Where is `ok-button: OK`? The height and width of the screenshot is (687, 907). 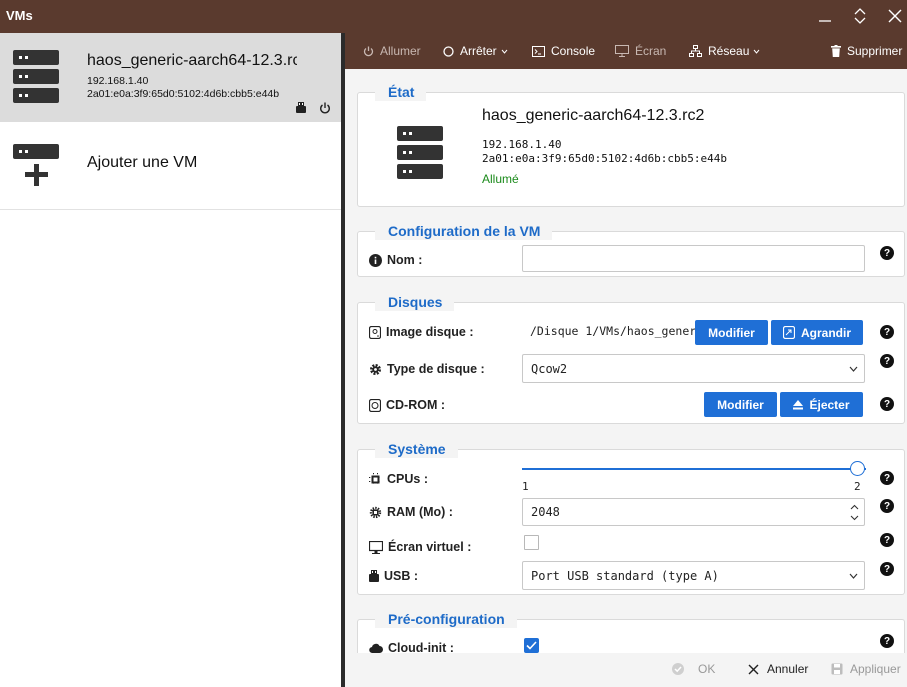 ok-button: OK is located at coordinates (693, 669).